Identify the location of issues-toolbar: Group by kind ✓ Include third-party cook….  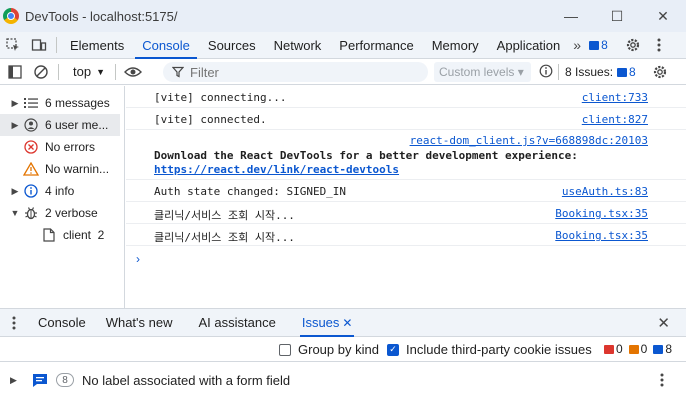
(343, 349).